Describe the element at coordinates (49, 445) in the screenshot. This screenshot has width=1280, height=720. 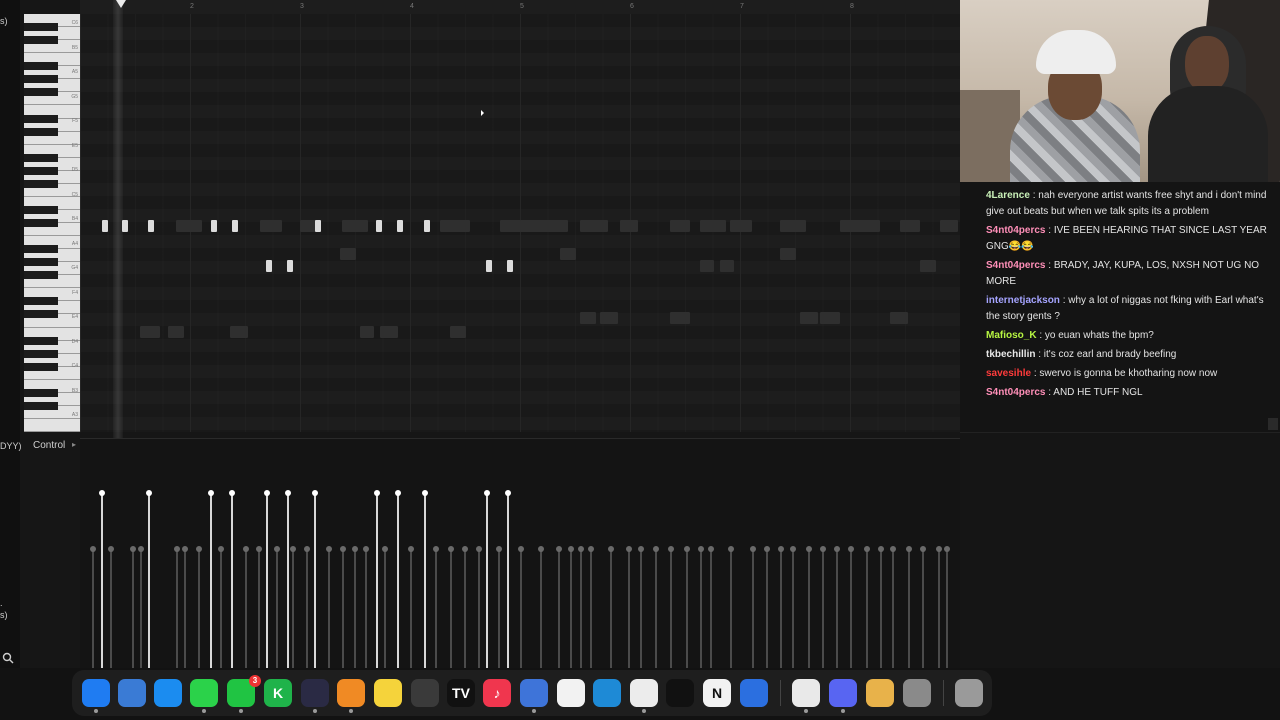
I see `control-label: Control` at that location.